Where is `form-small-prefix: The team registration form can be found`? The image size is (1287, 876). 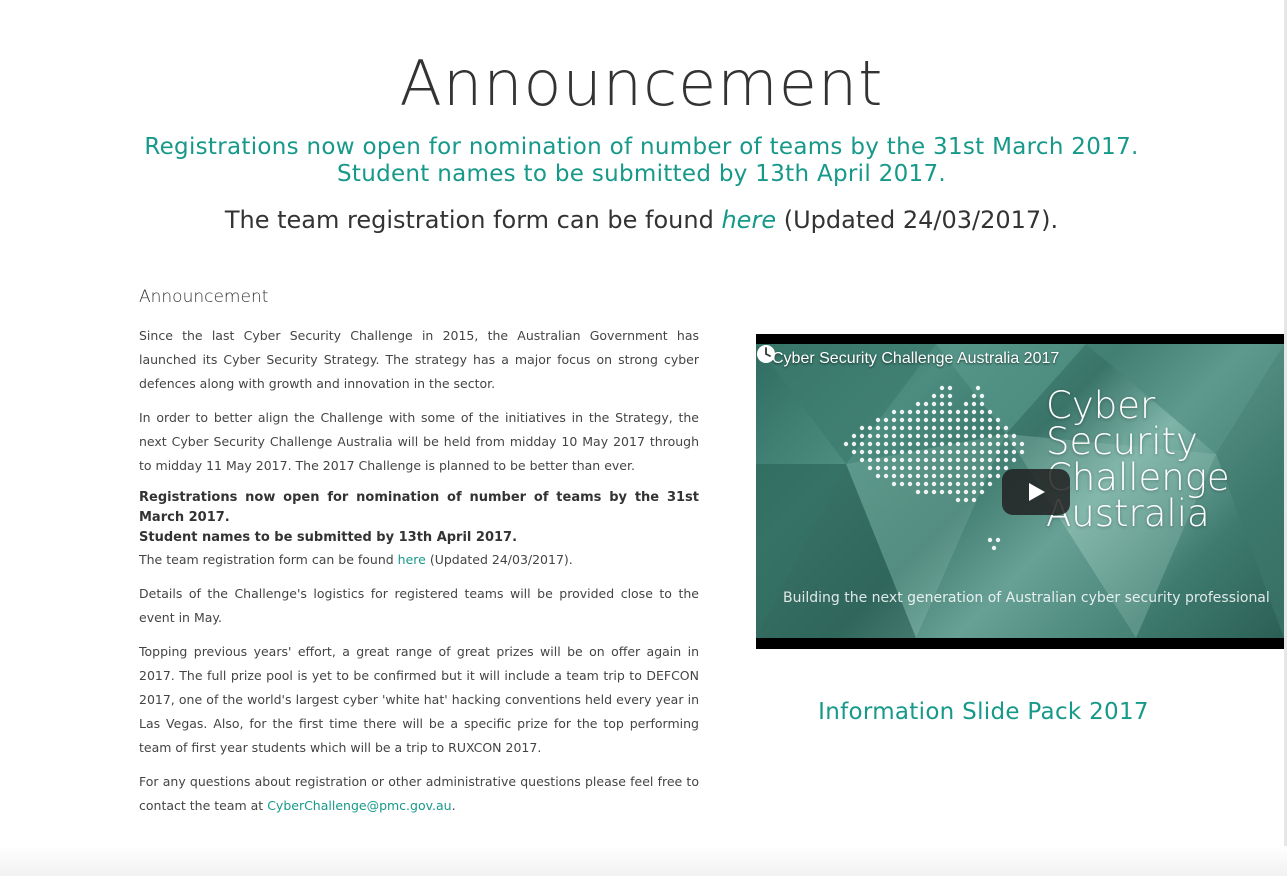
form-small-prefix: The team registration form can be found is located at coordinates (268, 559).